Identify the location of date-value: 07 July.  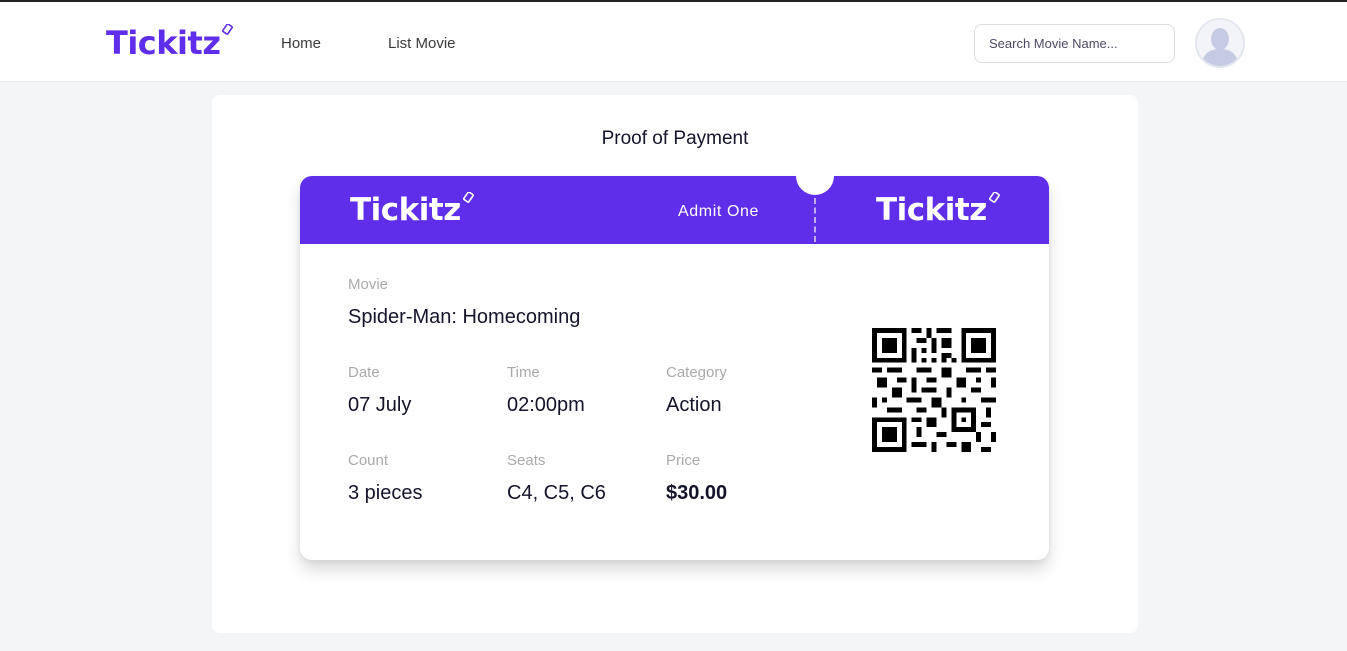
(380, 405).